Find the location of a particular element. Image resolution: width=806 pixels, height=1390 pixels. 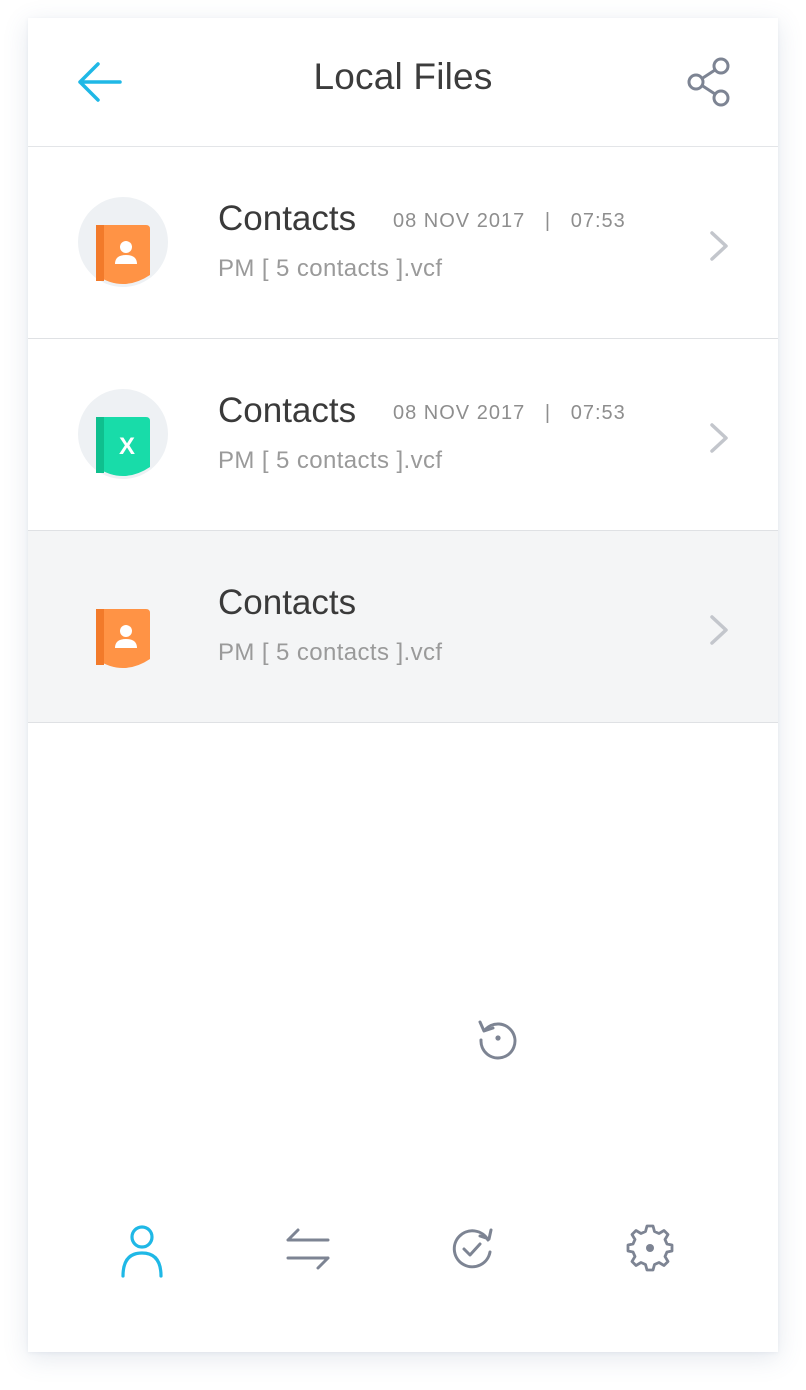

sync-check-icon is located at coordinates (472, 1248).